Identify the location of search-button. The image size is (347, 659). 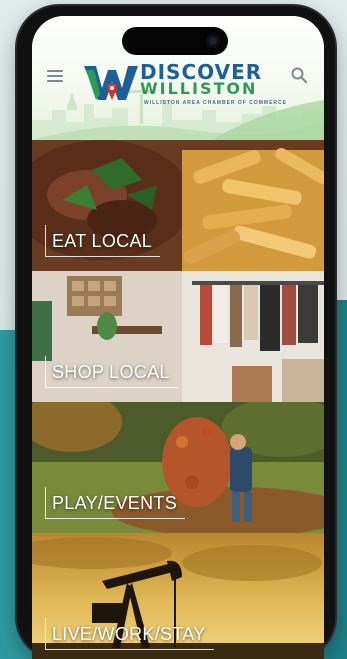
(299, 75).